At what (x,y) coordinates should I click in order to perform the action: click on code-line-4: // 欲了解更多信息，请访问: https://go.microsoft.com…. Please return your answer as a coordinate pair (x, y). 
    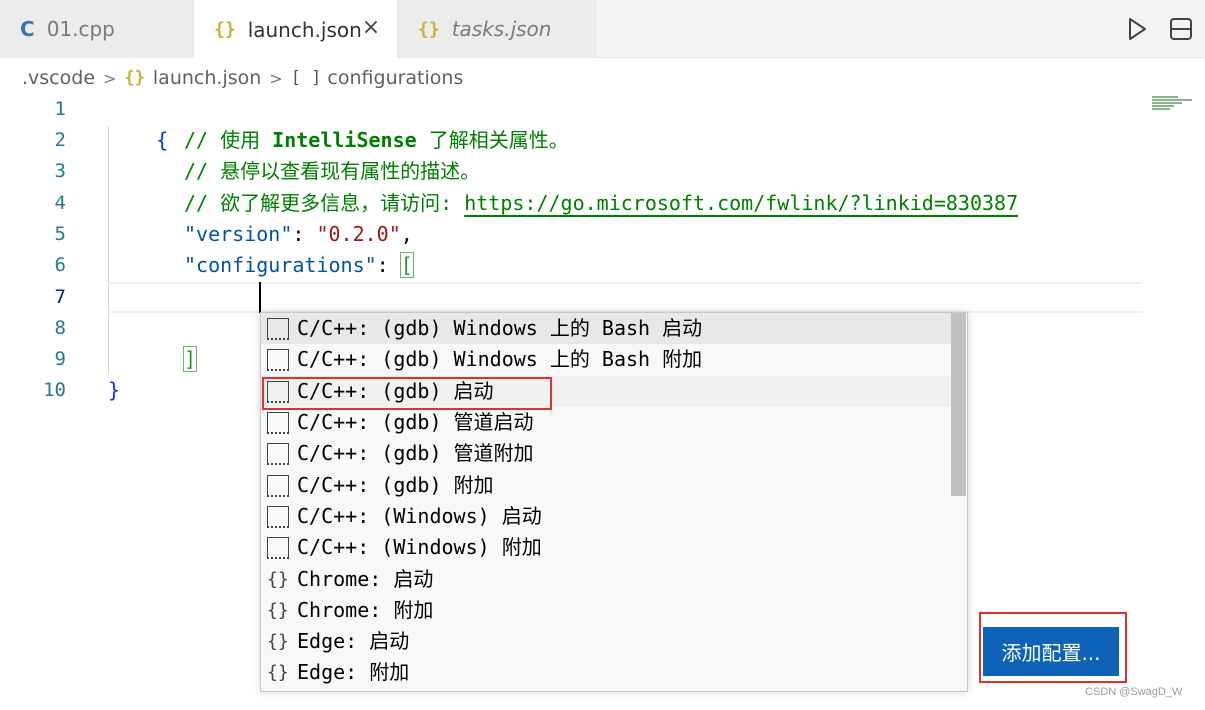
    Looking at the image, I should click on (601, 203).